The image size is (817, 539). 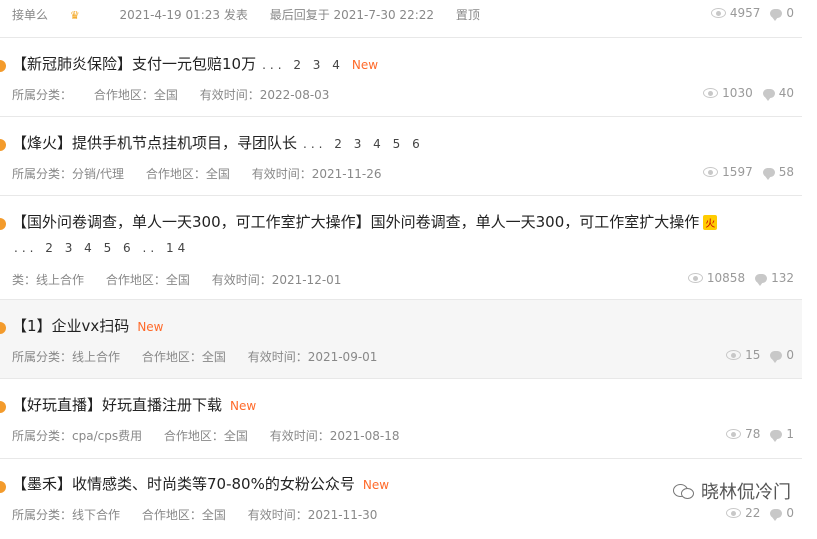 I want to click on thread-title: 【好玩直播】好玩直播注册下载 New, so click(x=134, y=404).